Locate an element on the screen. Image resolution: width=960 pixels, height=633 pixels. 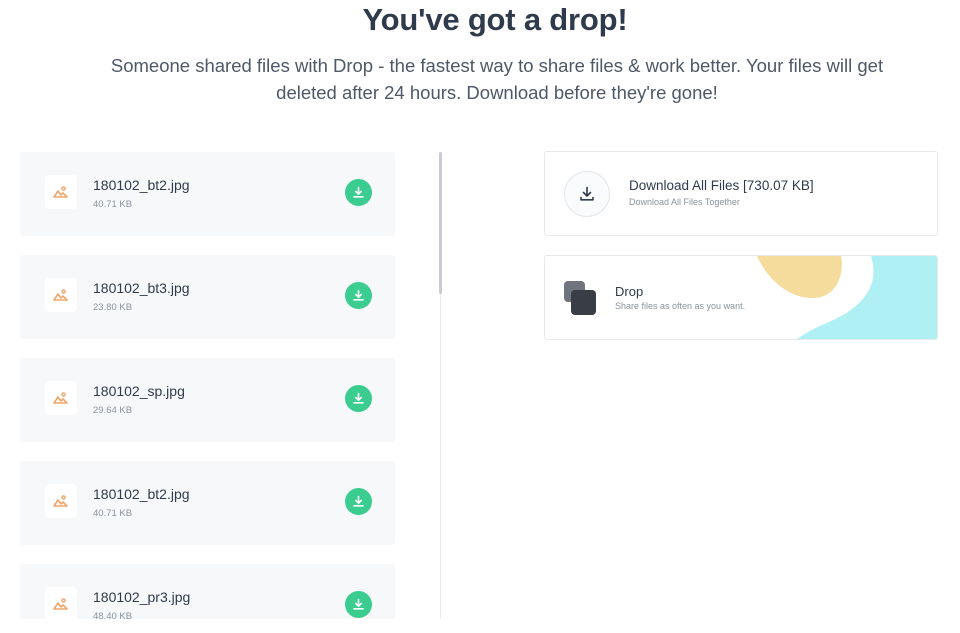
file-name: 180102_pr3.jpg is located at coordinates (142, 597).